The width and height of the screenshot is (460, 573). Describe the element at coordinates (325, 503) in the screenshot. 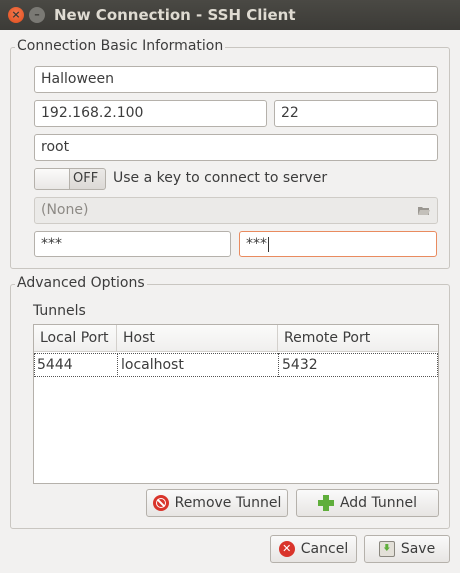

I see `add-icon` at that location.